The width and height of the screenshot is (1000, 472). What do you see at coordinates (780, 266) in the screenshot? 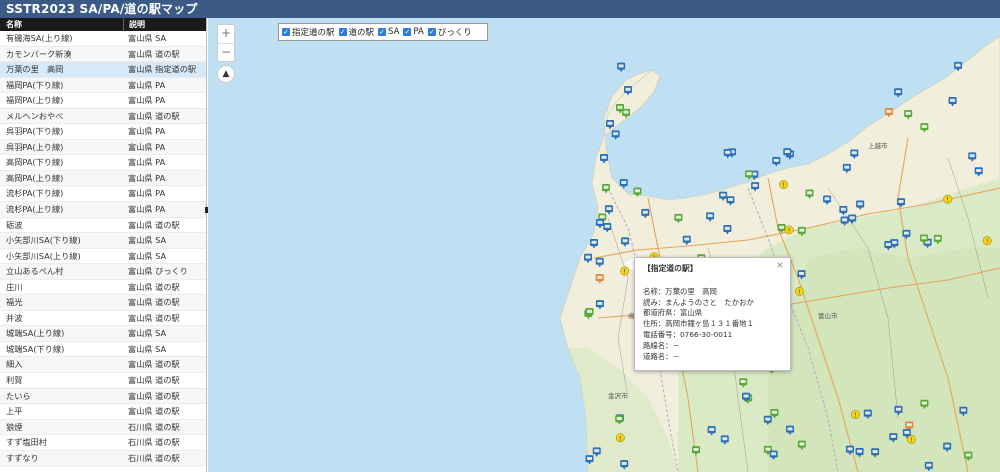
I see `close-icon: ×` at bounding box center [780, 266].